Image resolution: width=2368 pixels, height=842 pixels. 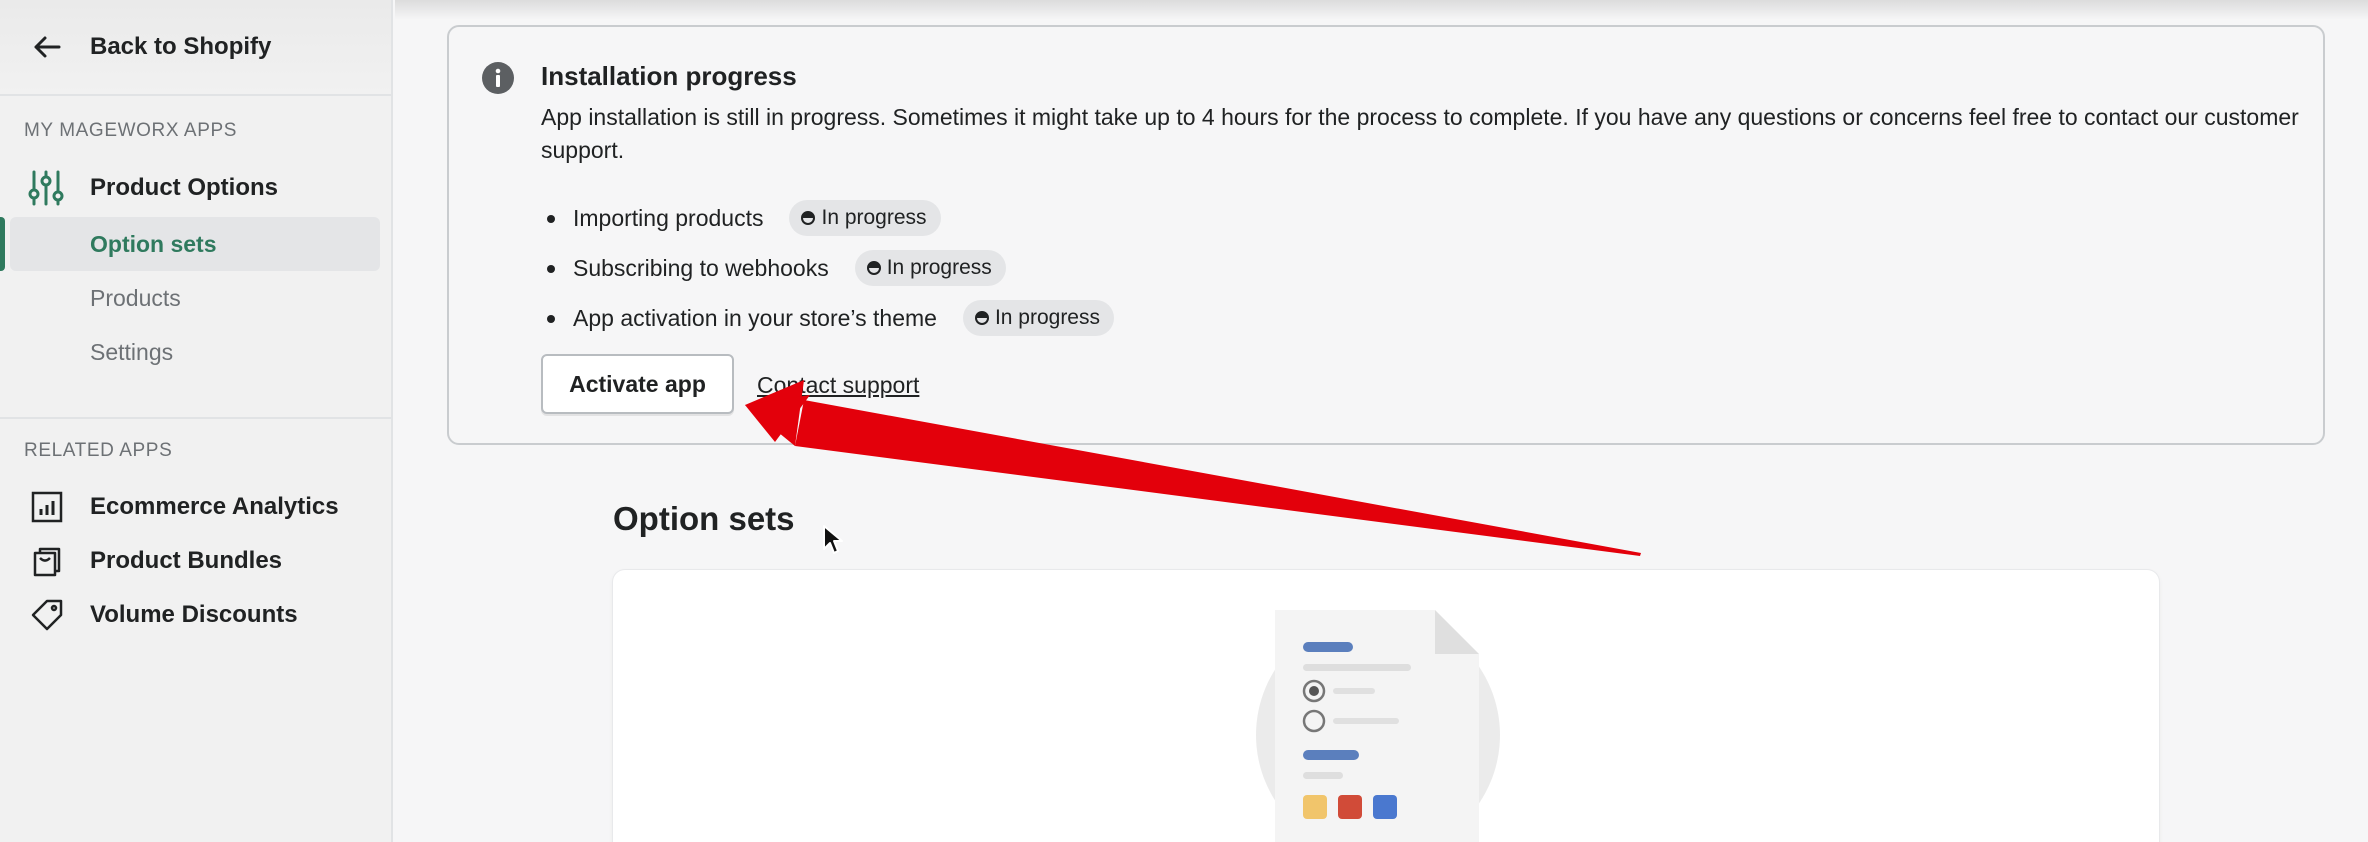 I want to click on active-indicator, so click(x=2, y=244).